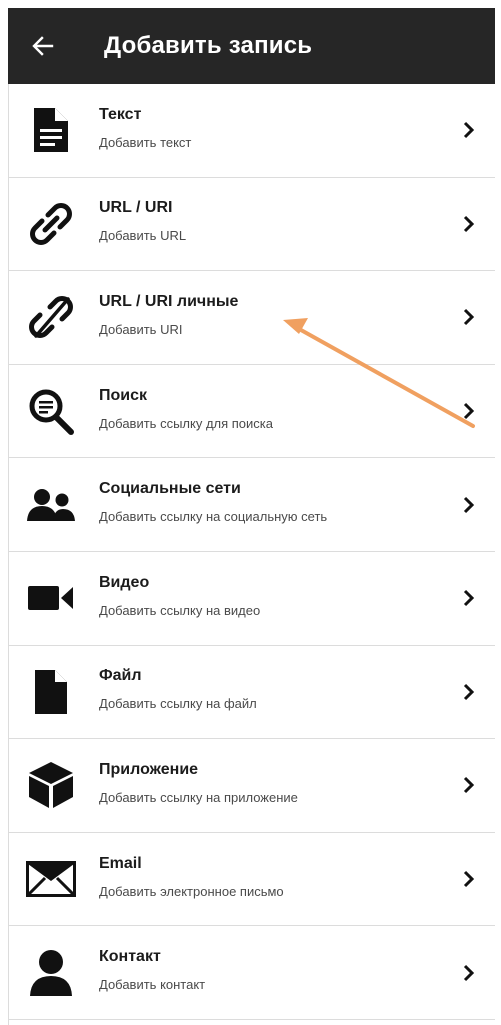 Image resolution: width=501 pixels, height=1025 pixels. Describe the element at coordinates (51, 972) in the screenshot. I see `person-icon` at that location.